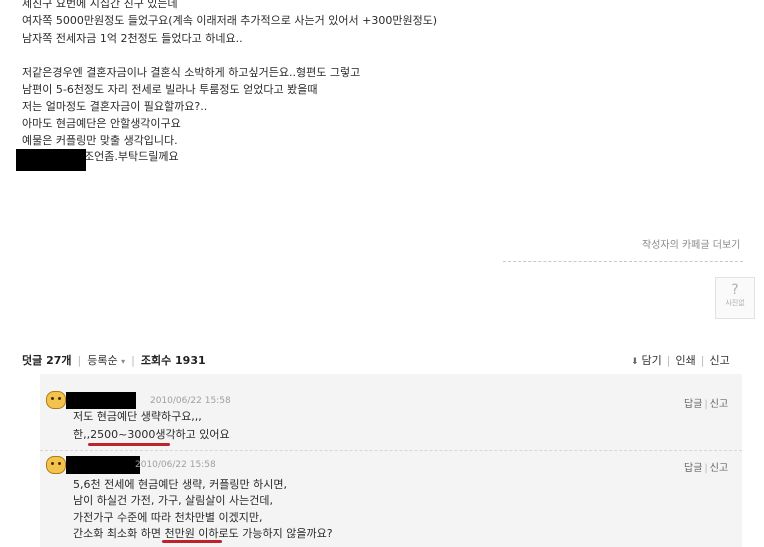  I want to click on post-line: 남편이 5-6천정도 자리 전세로 빌라나 투룸정도 얻었다고 봤을때, so click(170, 89).